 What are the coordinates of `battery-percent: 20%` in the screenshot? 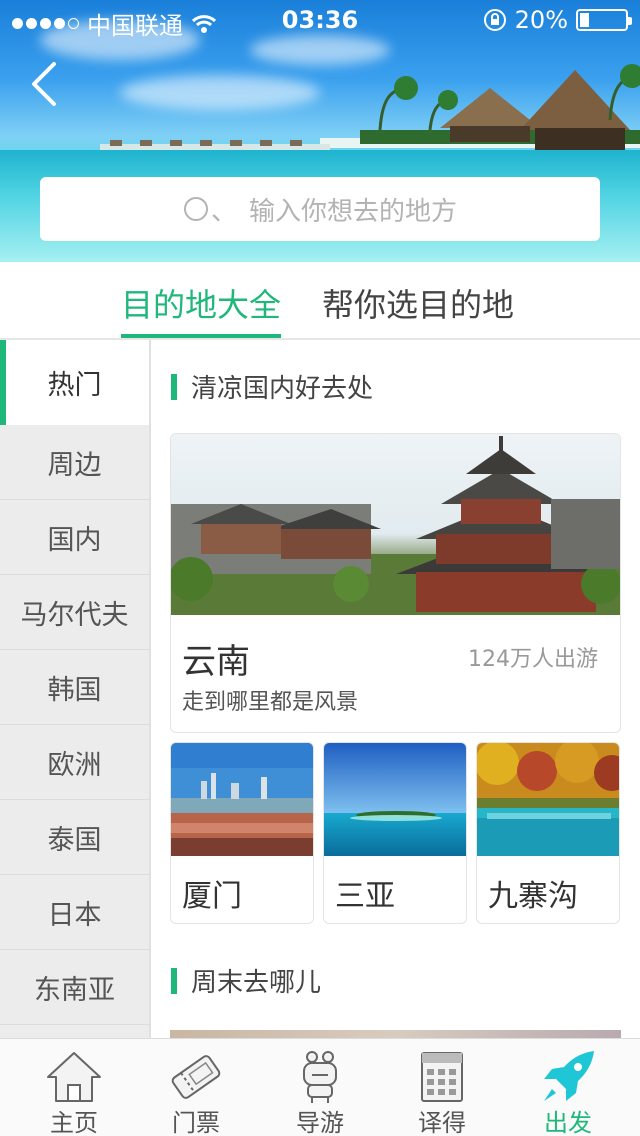 It's located at (541, 20).